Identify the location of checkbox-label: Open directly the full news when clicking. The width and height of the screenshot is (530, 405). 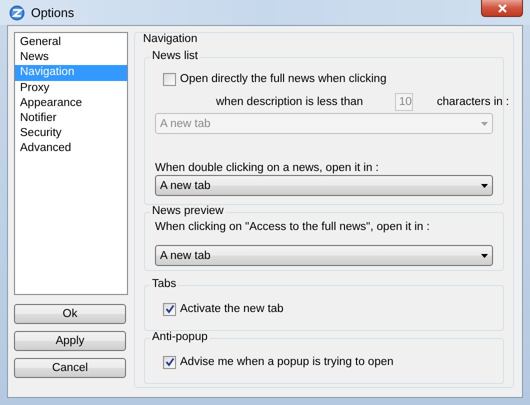
(283, 79).